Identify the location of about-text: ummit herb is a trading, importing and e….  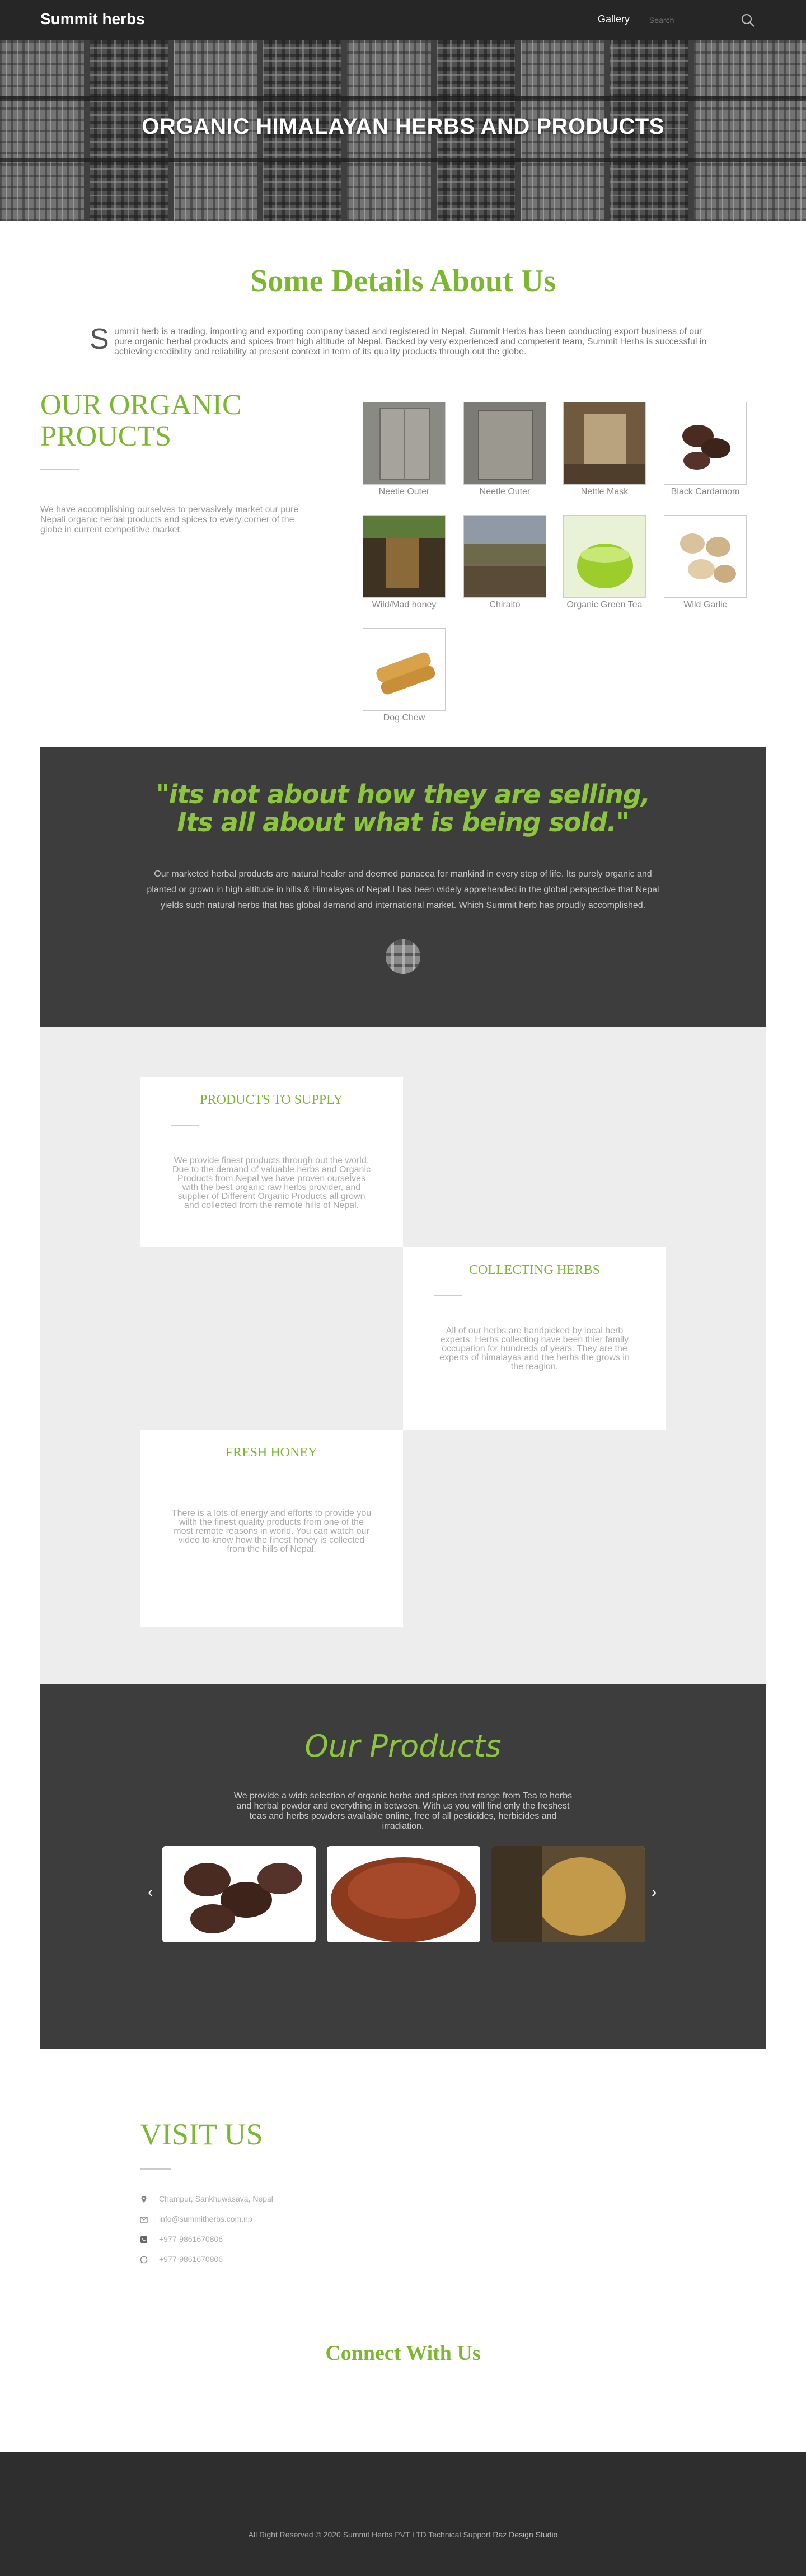
(410, 342).